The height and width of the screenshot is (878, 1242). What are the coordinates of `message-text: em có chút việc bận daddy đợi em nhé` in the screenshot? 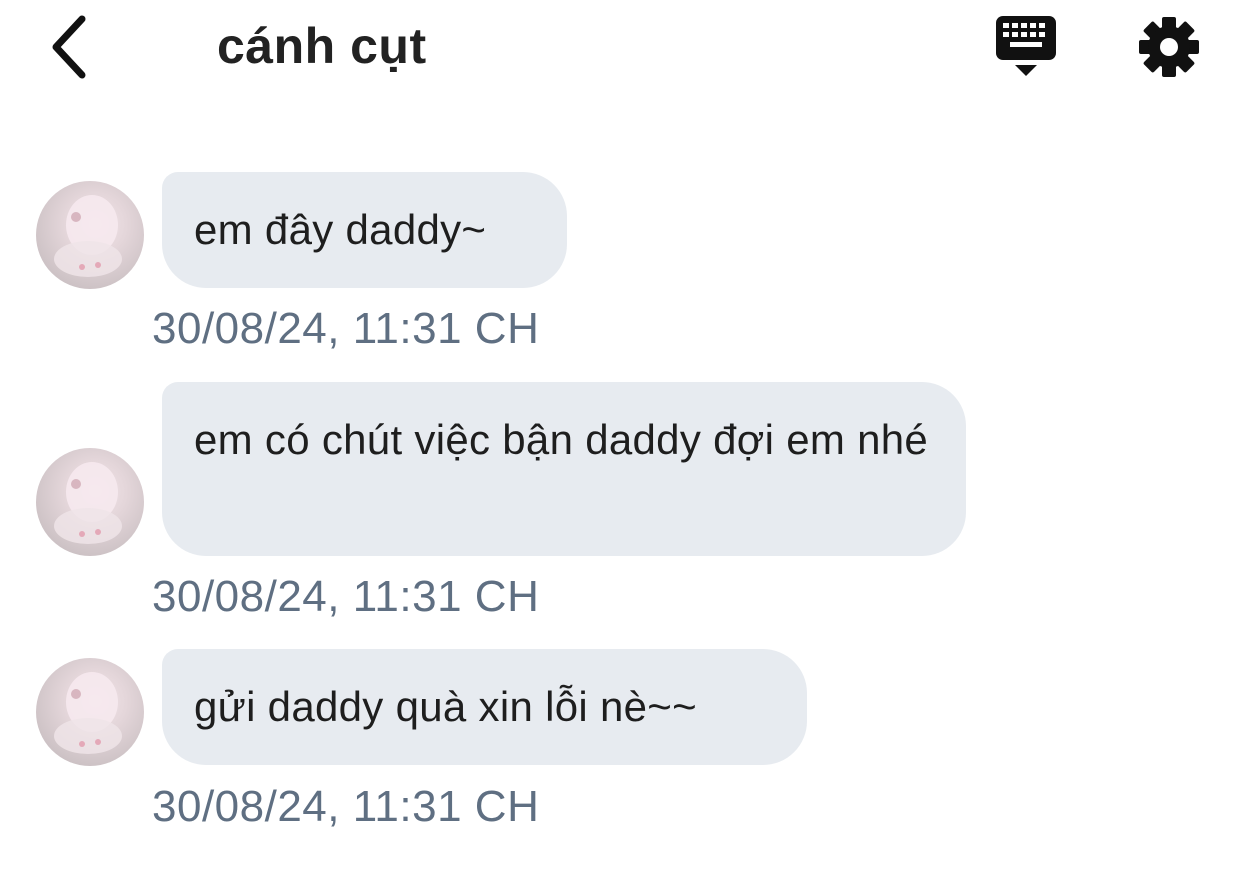 It's located at (561, 439).